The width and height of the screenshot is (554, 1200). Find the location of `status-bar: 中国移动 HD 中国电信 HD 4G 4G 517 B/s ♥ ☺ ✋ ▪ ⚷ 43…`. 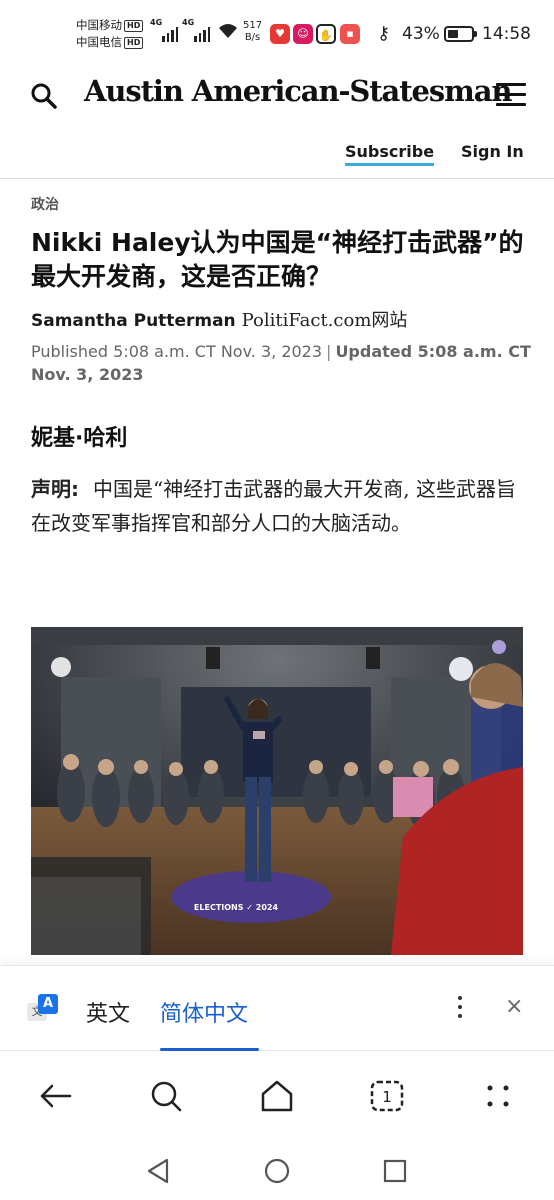

status-bar: 中国移动 HD 中国电信 HD 4G 4G 517 B/s ♥ ☺ ✋ ▪ ⚷ 43… is located at coordinates (277, 32).